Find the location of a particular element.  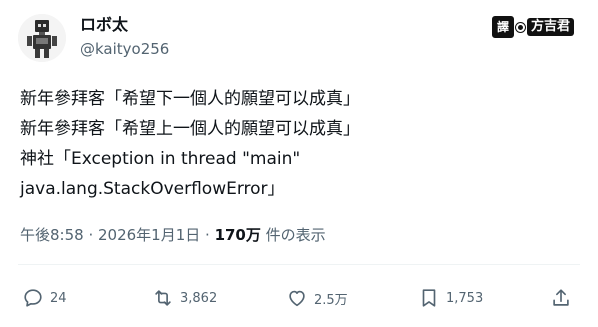

reply-count: 24 is located at coordinates (58, 298).